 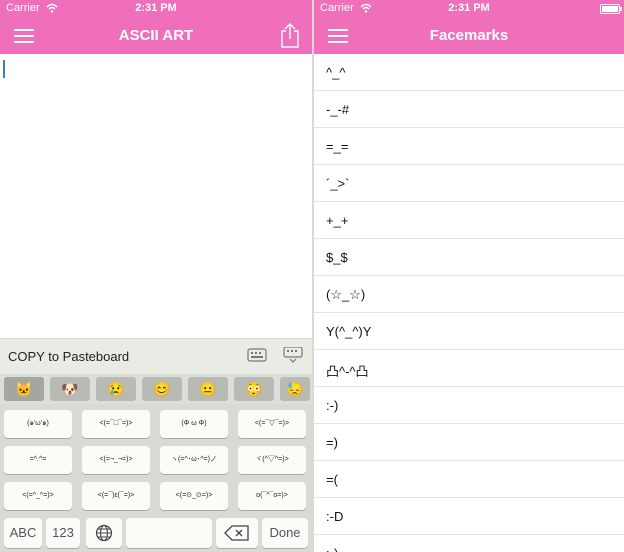 I want to click on nav-bar: Facemarks, so click(x=469, y=36).